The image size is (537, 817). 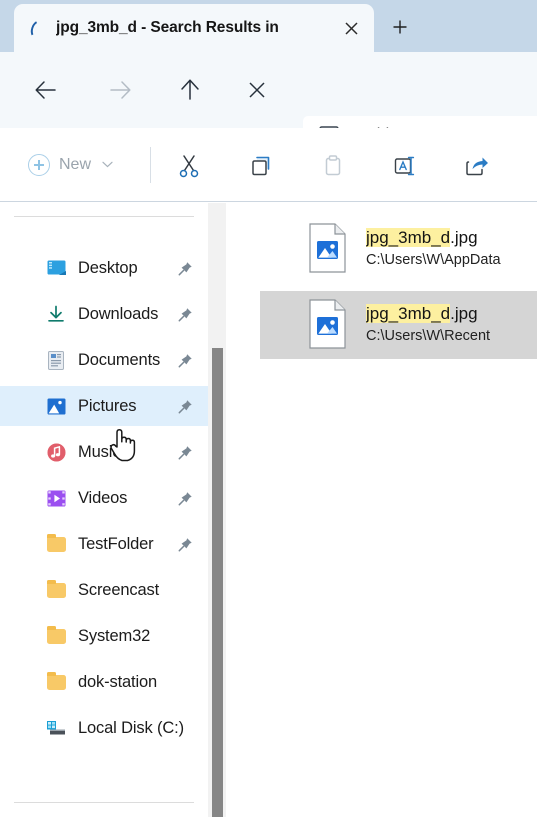 What do you see at coordinates (56, 314) in the screenshot?
I see `download-icon` at bounding box center [56, 314].